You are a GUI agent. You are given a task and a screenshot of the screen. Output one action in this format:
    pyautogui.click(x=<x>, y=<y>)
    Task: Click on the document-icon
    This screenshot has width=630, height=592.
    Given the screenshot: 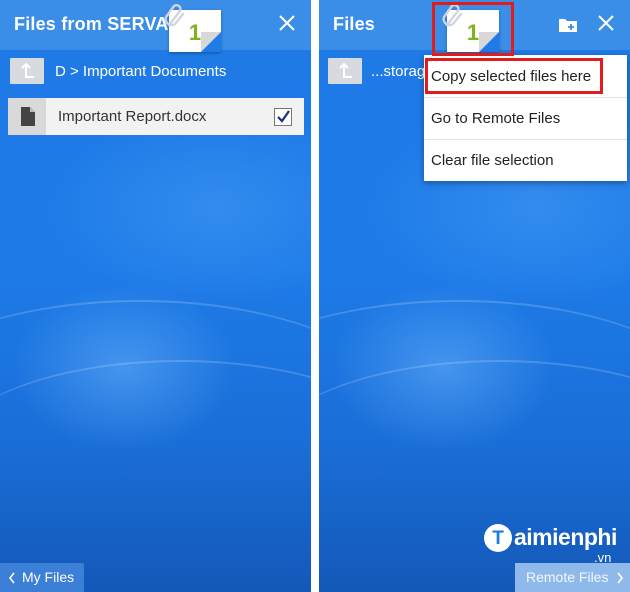 What is the action you would take?
    pyautogui.click(x=28, y=116)
    